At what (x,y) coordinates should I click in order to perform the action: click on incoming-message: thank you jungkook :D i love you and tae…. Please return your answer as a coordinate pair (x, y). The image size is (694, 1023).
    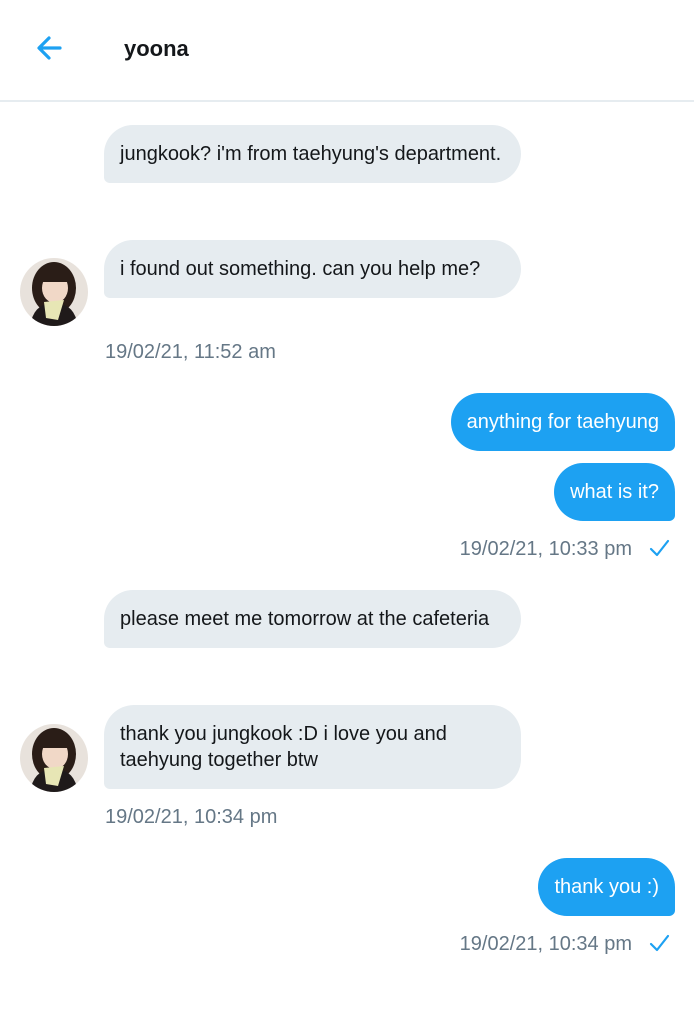
    Looking at the image, I should click on (312, 747).